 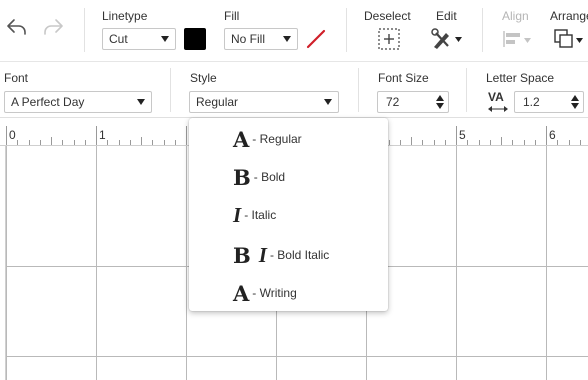 What do you see at coordinates (269, 177) in the screenshot?
I see `style-option-label: - Bold` at bounding box center [269, 177].